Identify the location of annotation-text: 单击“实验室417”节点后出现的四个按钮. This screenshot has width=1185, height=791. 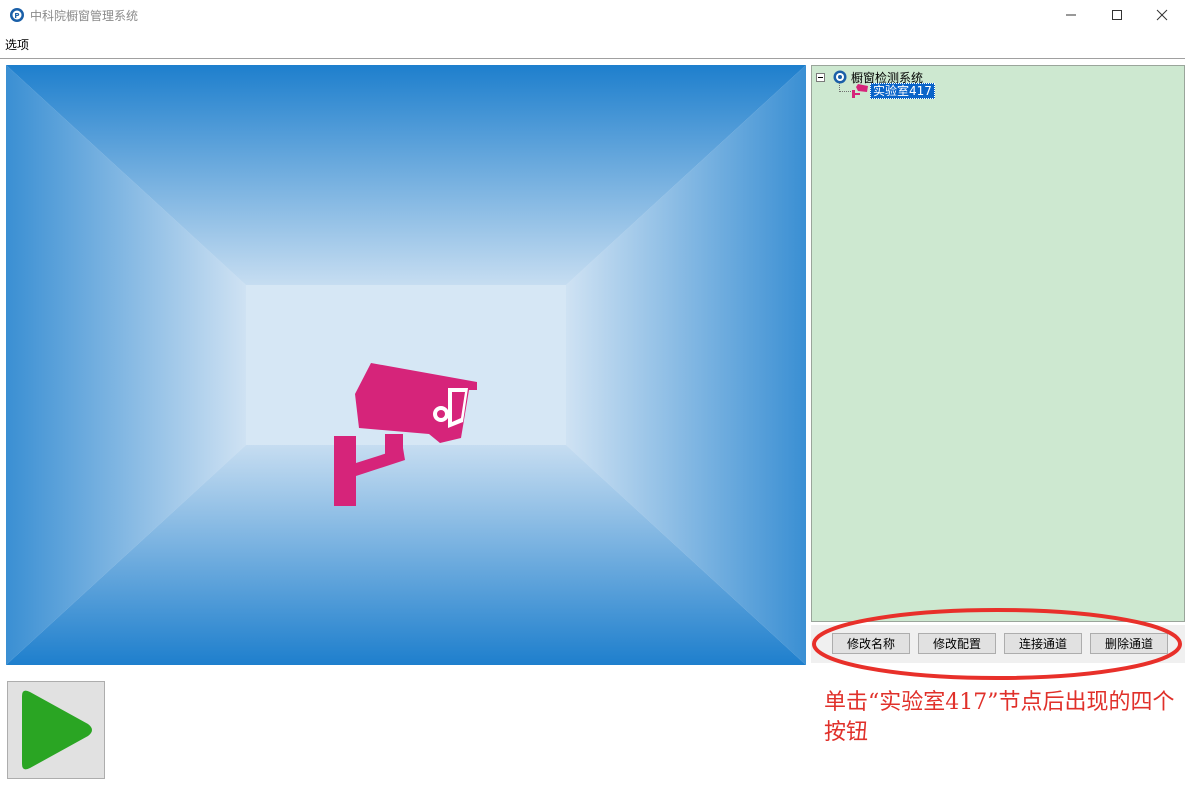
(999, 717).